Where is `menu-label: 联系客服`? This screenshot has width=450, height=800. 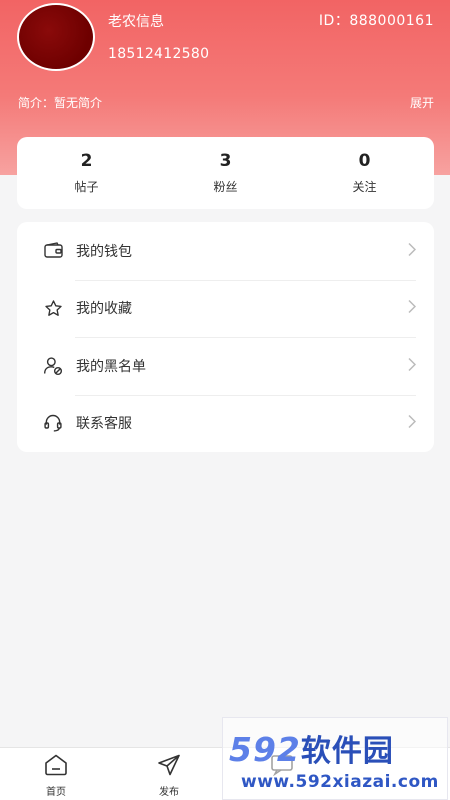 menu-label: 联系客服 is located at coordinates (104, 424).